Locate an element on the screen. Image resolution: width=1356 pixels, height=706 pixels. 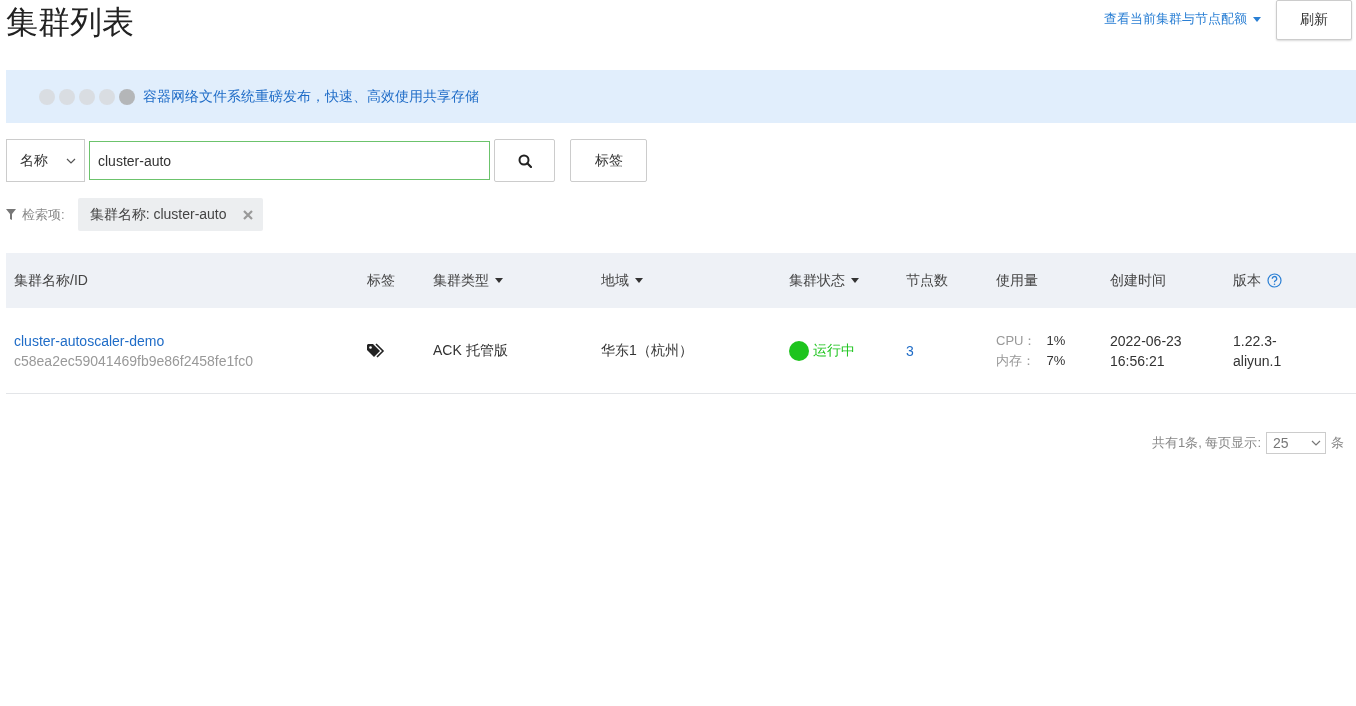
quota-link: 查看当前集群与节点配额 is located at coordinates (1182, 19).